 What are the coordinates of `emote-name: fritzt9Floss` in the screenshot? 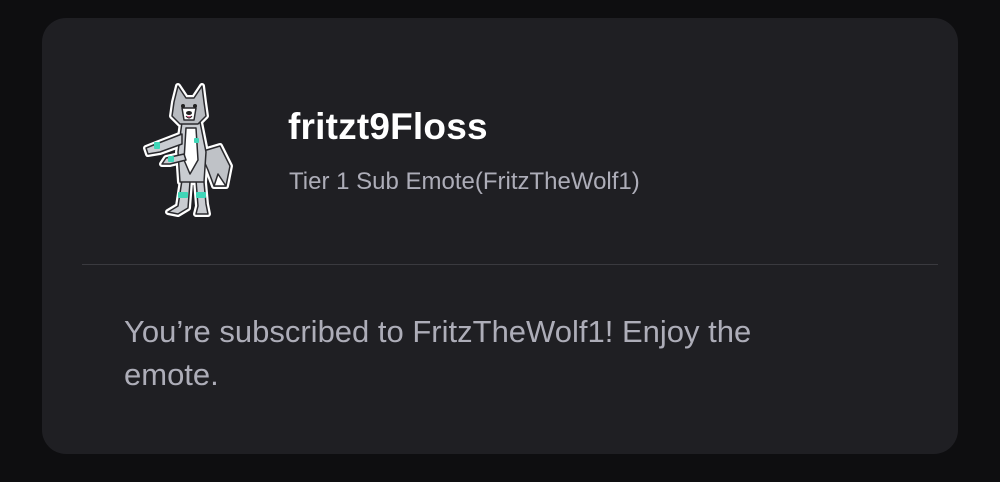 It's located at (388, 126).